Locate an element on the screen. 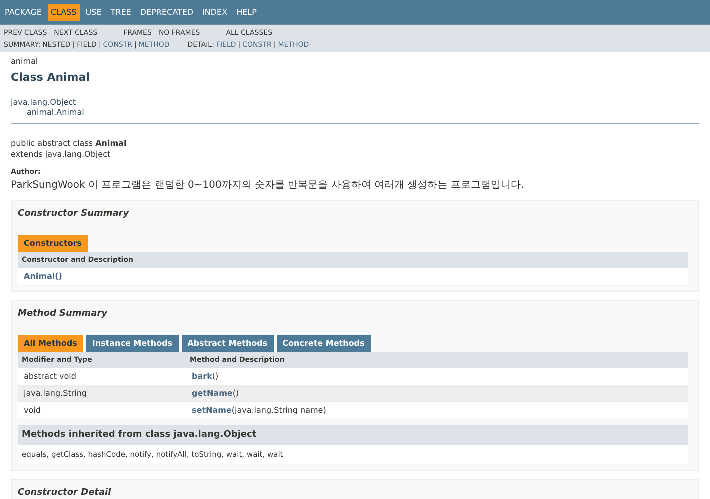 Image resolution: width=710 pixels, height=499 pixels. table-tab: Concrete Methods is located at coordinates (323, 343).